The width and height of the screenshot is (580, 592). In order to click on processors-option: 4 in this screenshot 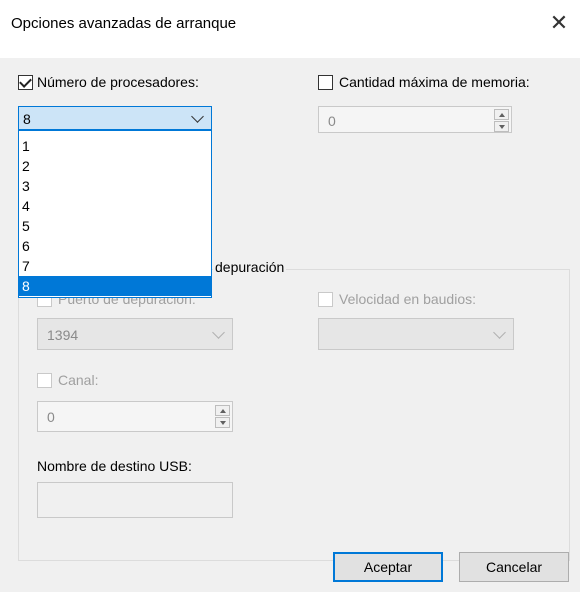, I will do `click(115, 206)`.